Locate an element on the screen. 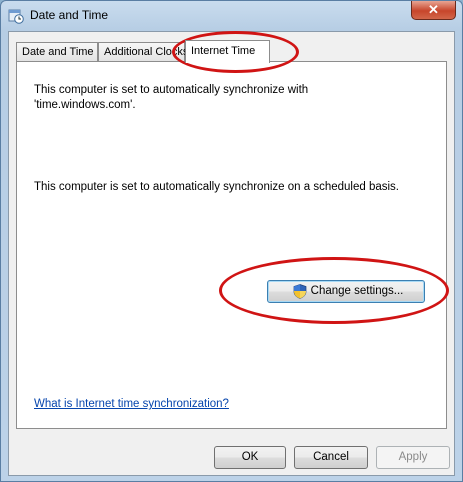 Image resolution: width=463 pixels, height=482 pixels. title-bar: Date and Time ✕ is located at coordinates (231, 16).